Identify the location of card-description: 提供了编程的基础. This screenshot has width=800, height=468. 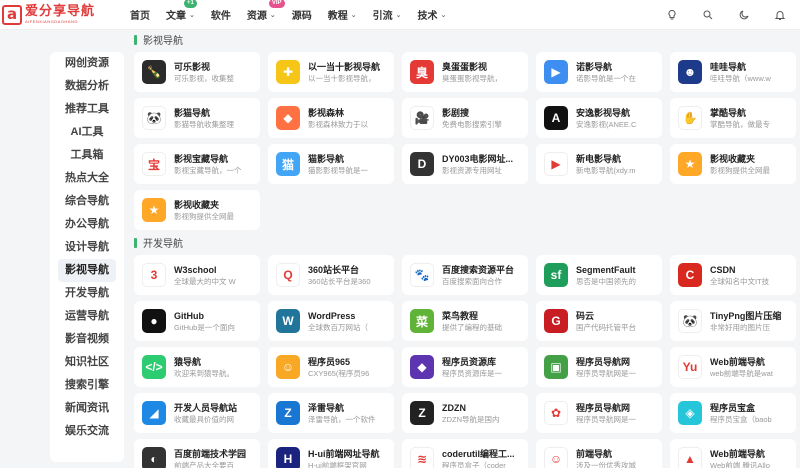
(472, 327).